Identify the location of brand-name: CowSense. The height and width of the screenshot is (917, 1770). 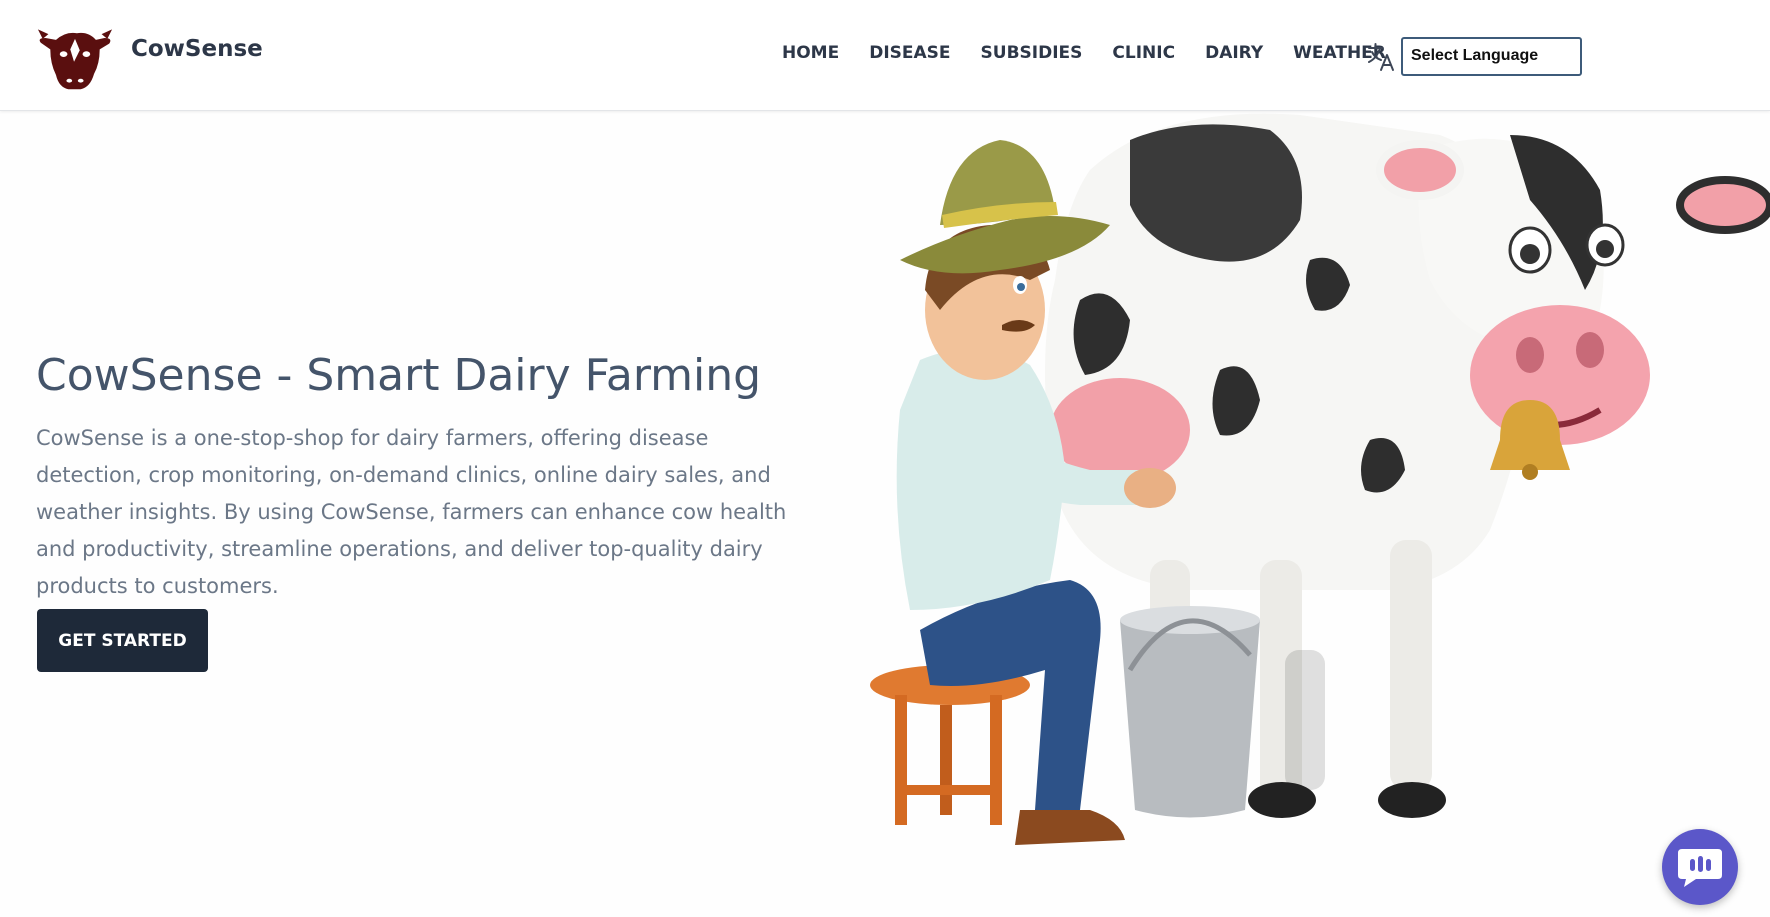
(197, 49).